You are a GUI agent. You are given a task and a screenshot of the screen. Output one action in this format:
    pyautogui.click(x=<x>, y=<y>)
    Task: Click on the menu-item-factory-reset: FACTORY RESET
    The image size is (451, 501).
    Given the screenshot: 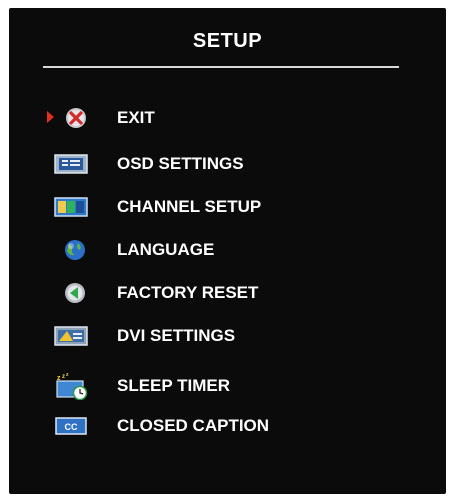 What is the action you would take?
    pyautogui.click(x=227, y=293)
    